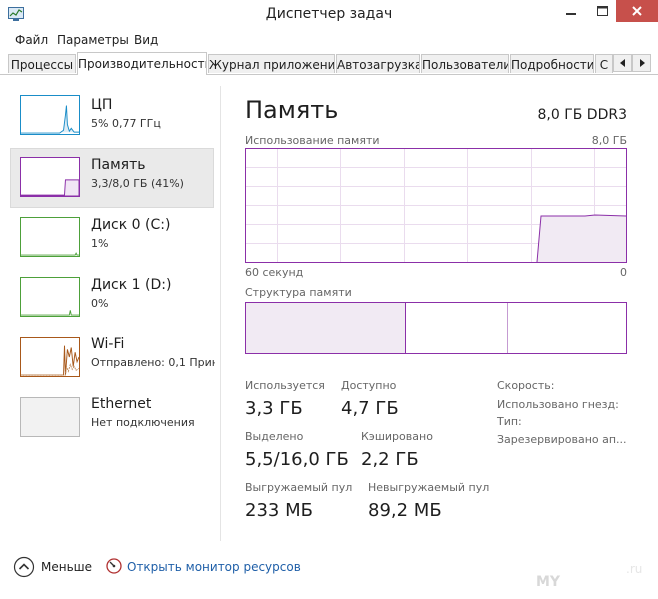  What do you see at coordinates (153, 362) in the screenshot?
I see `resource-detail: Отправлено: 0,1 Приня` at bounding box center [153, 362].